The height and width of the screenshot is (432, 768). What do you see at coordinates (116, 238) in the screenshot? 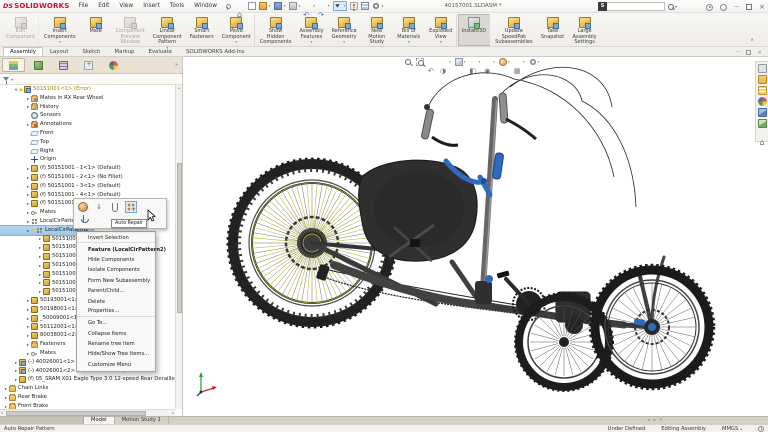
I see `context-menu-item: Invert Selection` at bounding box center [116, 238].